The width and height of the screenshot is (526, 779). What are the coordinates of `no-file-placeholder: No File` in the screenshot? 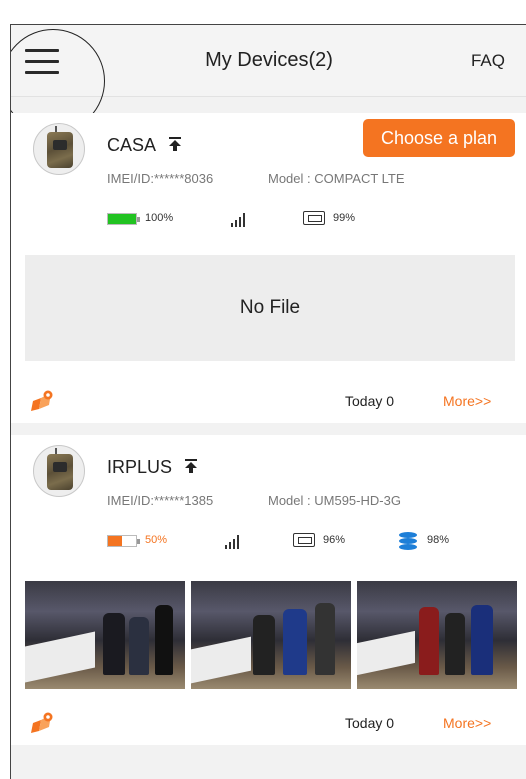 It's located at (270, 308).